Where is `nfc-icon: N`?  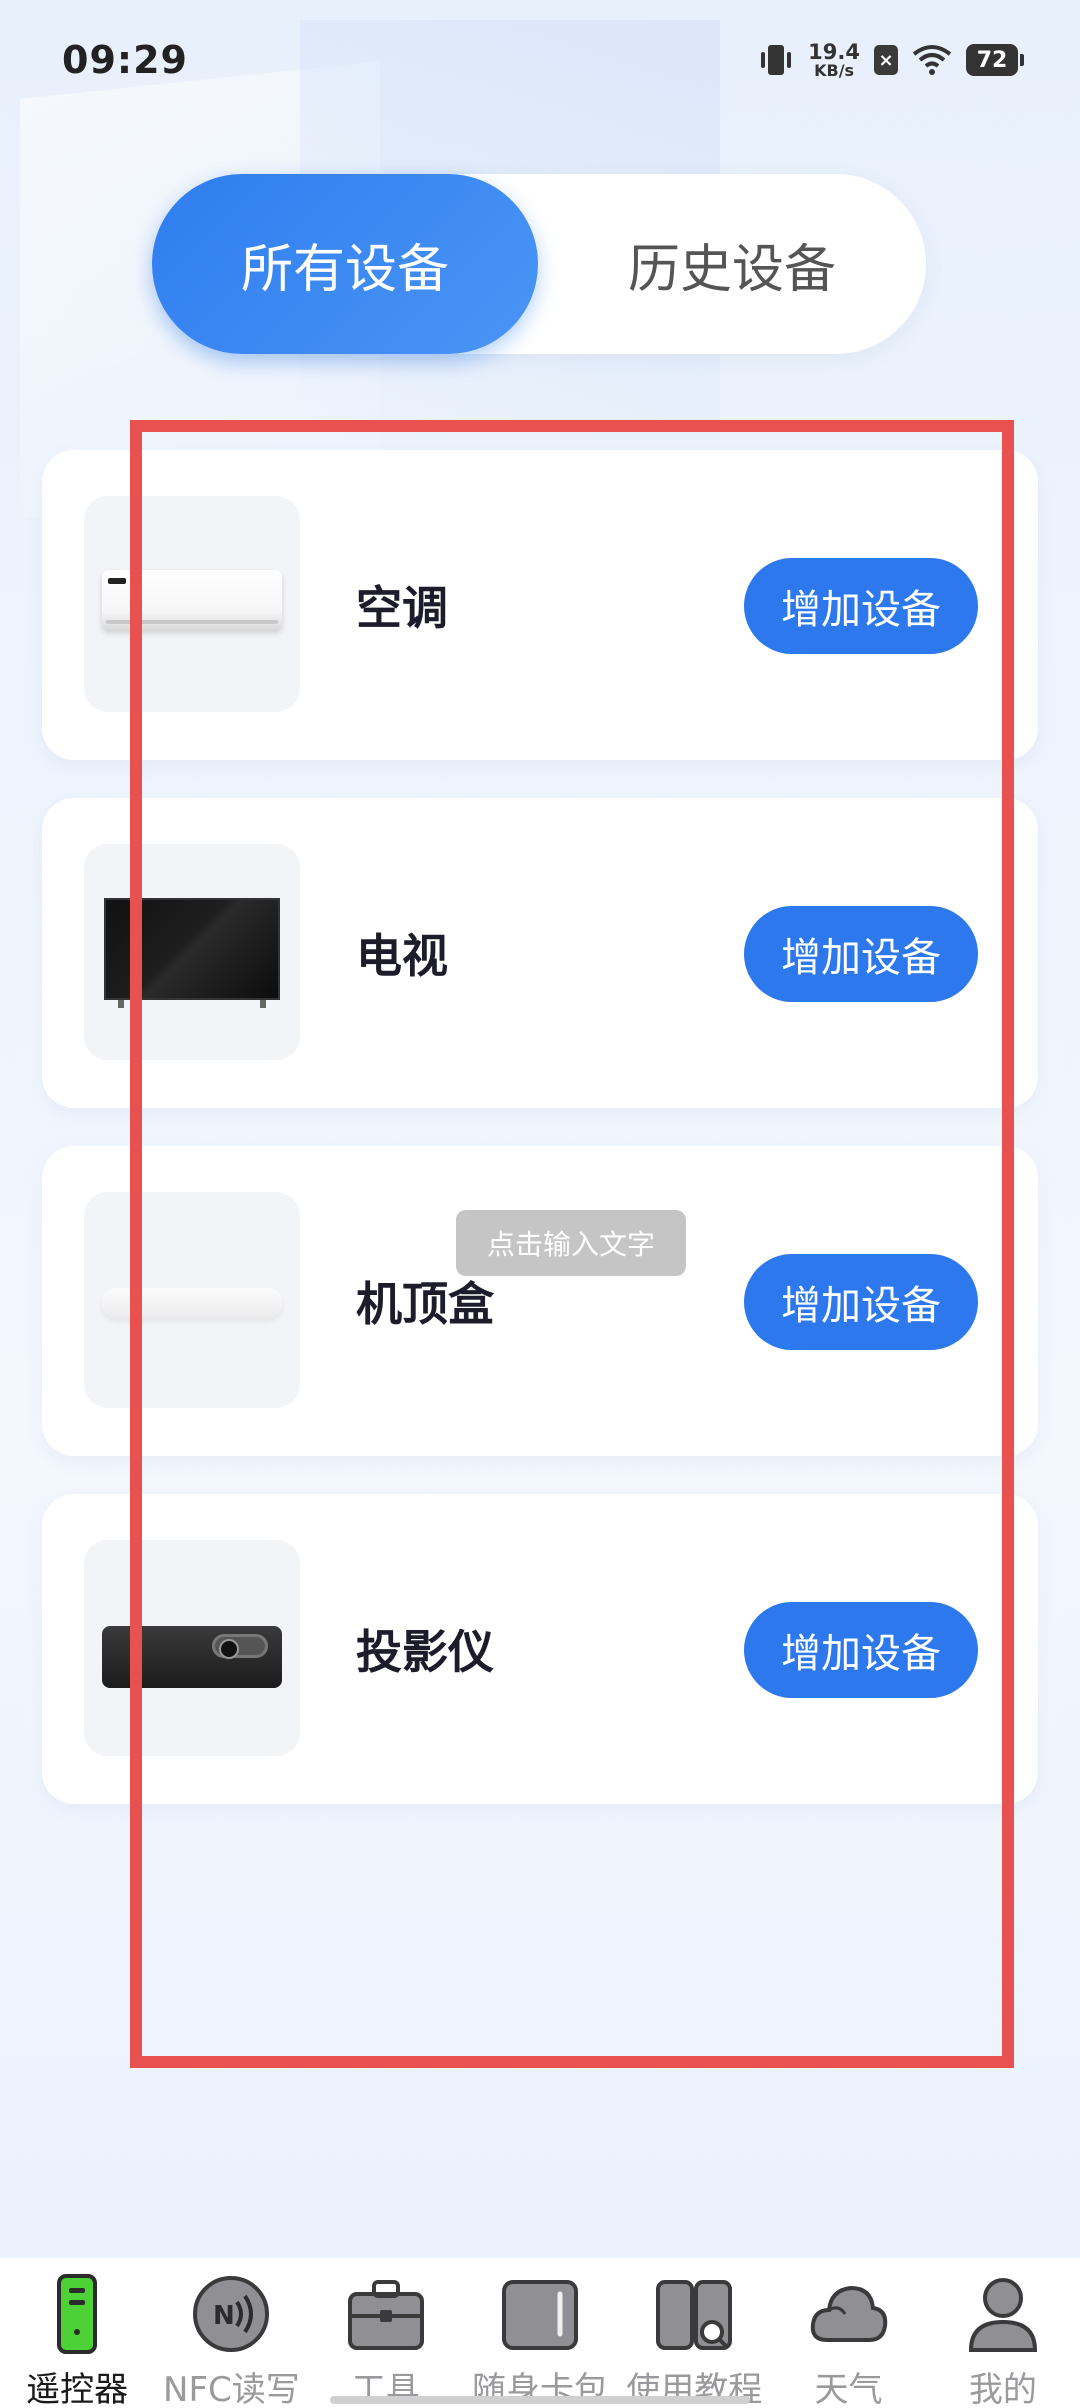 nfc-icon: N is located at coordinates (231, 2314).